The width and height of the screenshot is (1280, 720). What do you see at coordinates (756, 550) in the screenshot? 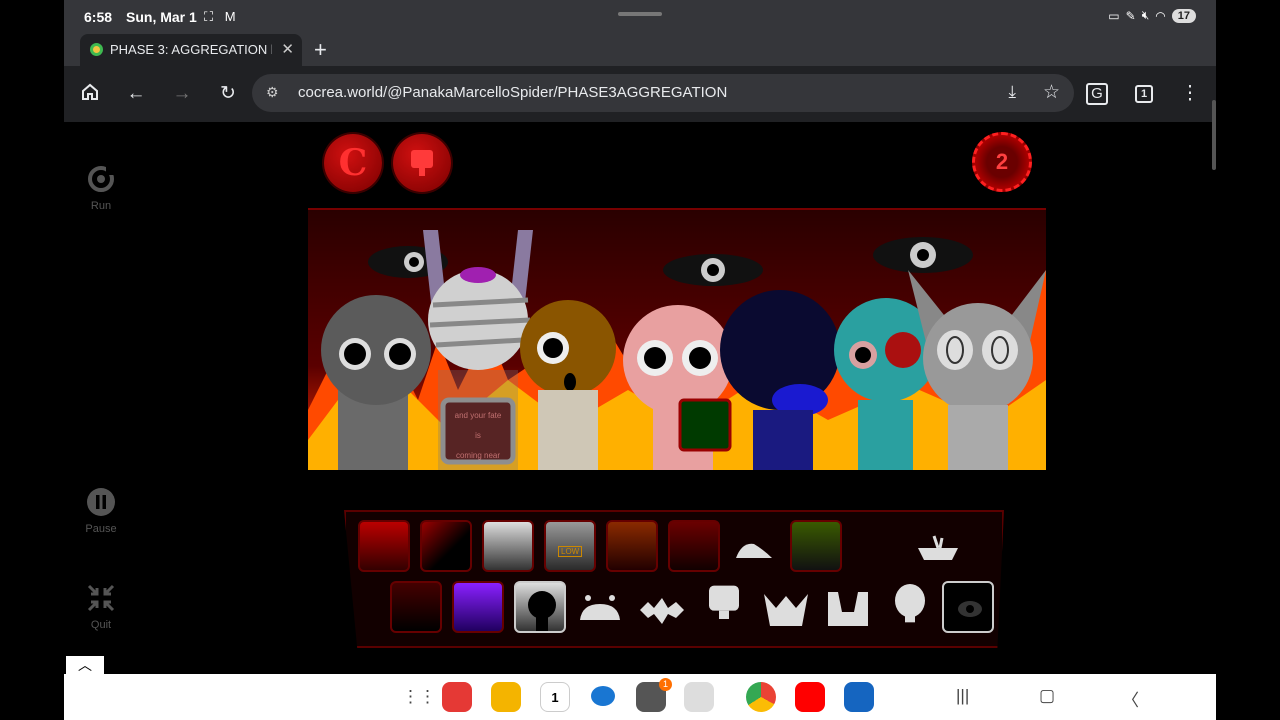
I see `hat-icon` at bounding box center [756, 550].